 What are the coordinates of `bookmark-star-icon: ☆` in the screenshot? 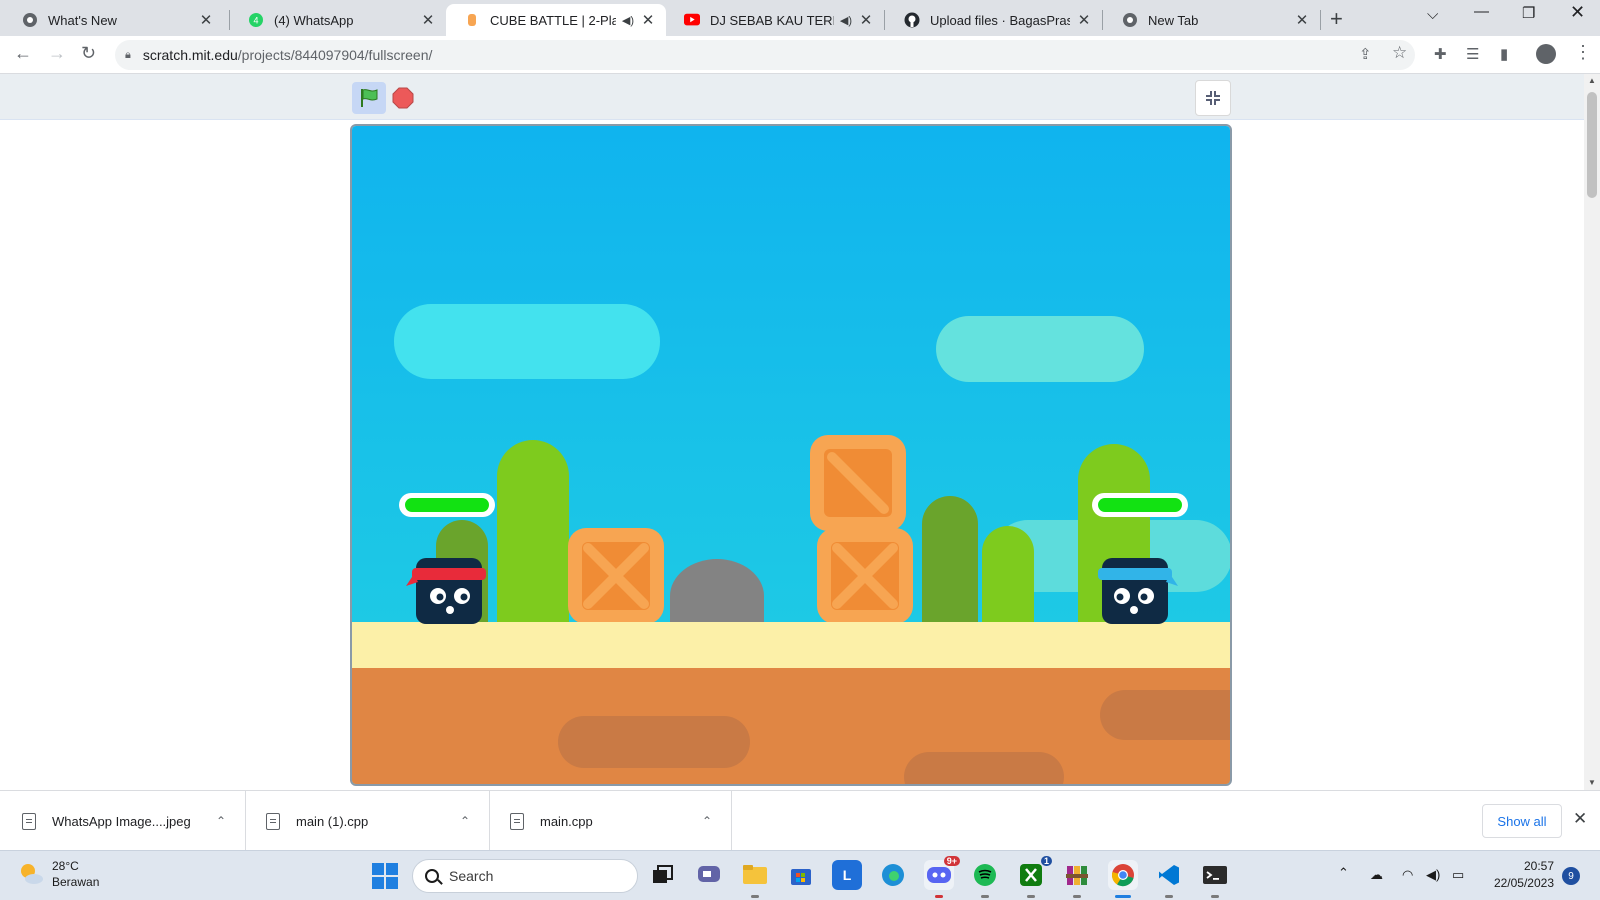 It's located at (1399, 53).